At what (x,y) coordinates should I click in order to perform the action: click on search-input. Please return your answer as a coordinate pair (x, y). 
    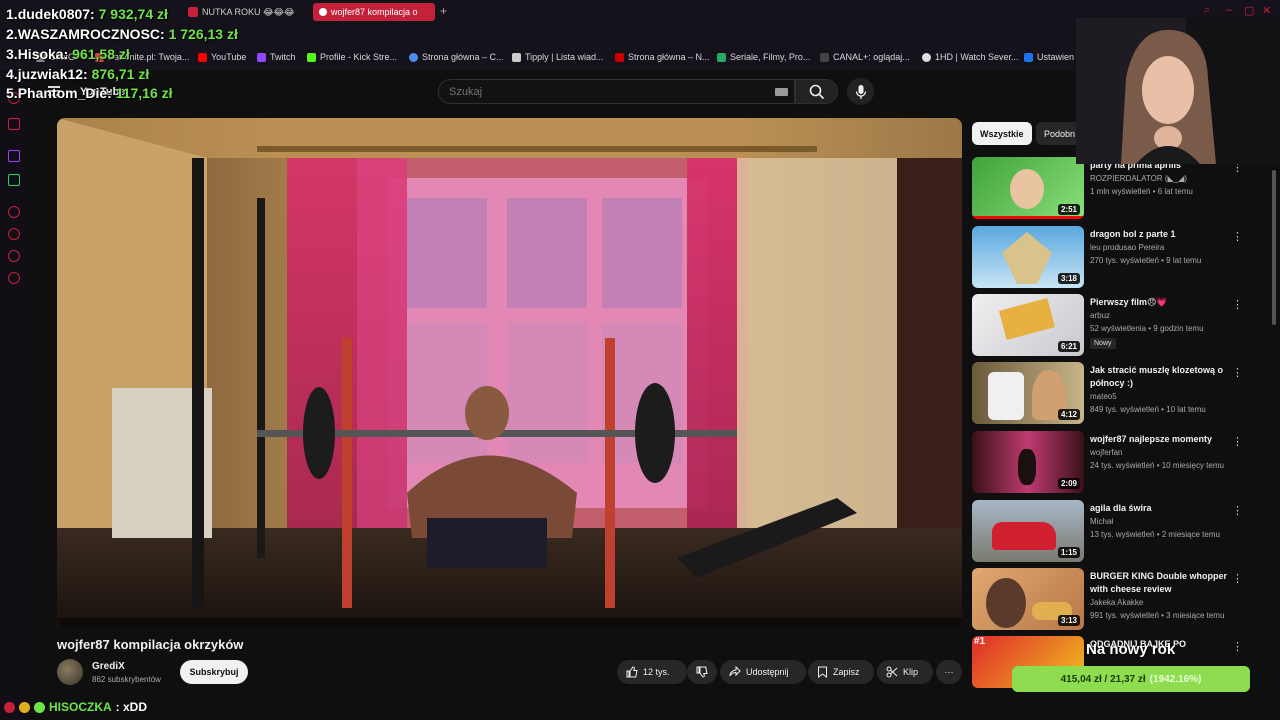
    Looking at the image, I should click on (616, 91).